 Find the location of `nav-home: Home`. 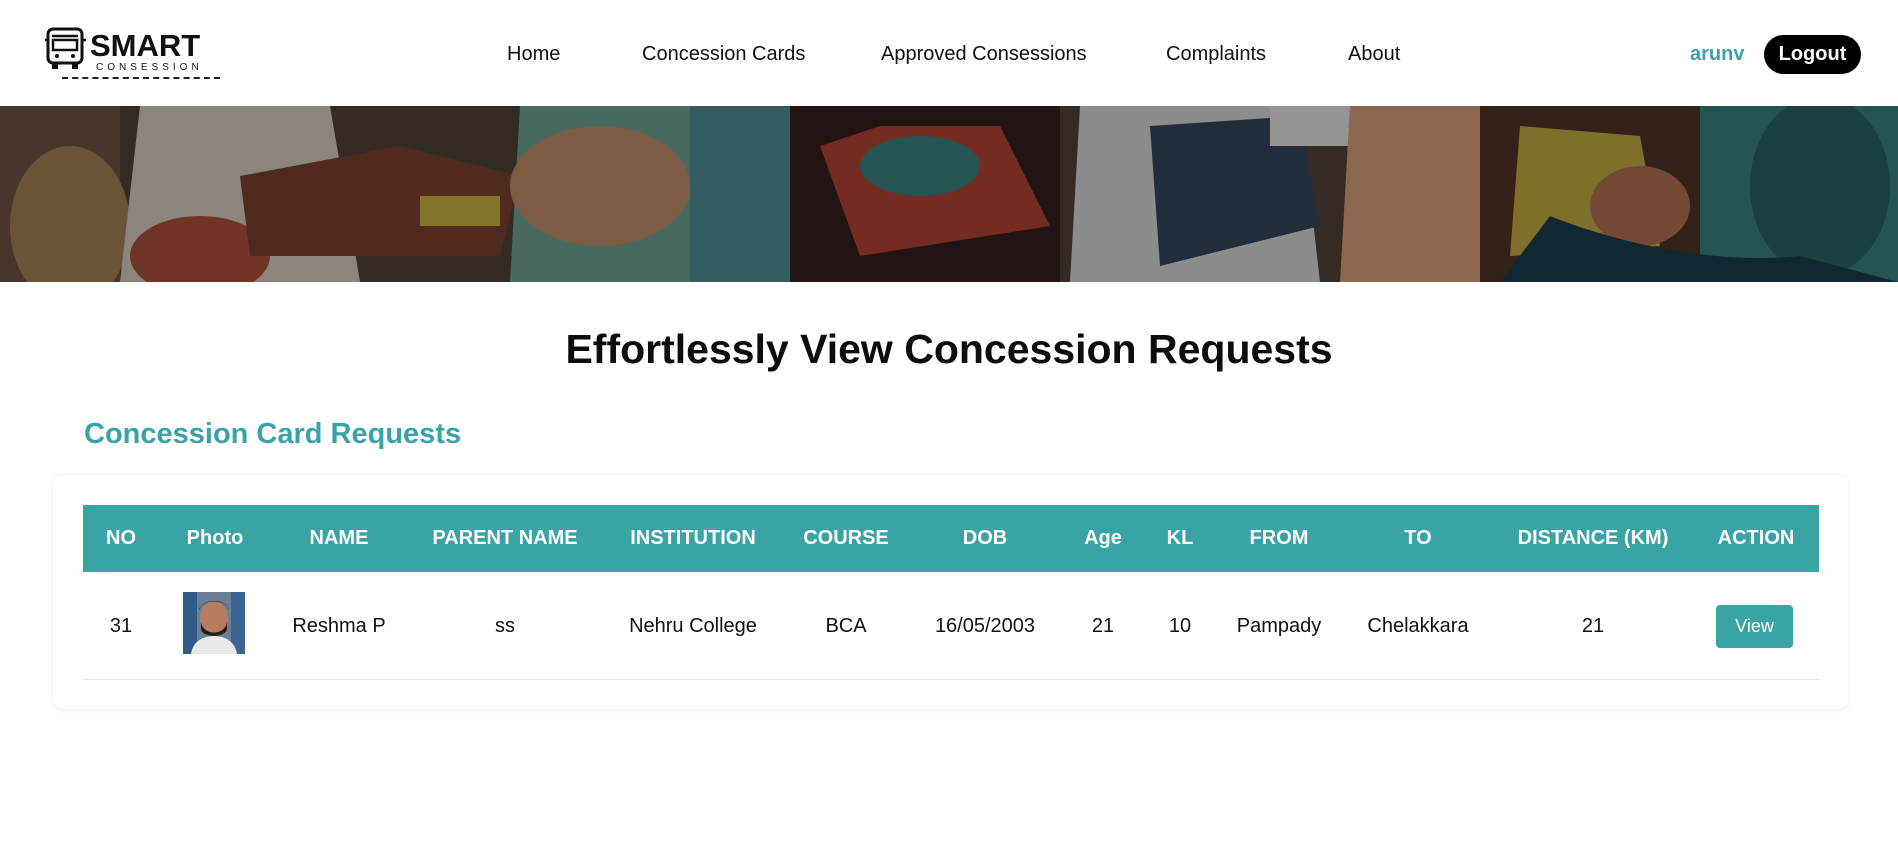

nav-home: Home is located at coordinates (533, 54).